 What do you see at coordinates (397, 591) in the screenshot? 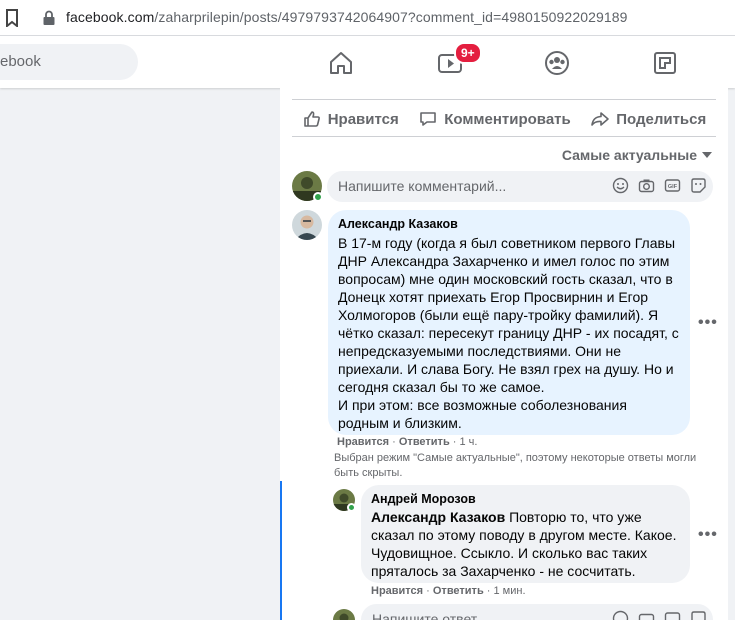
I see `reply-like-link: Нравится` at bounding box center [397, 591].